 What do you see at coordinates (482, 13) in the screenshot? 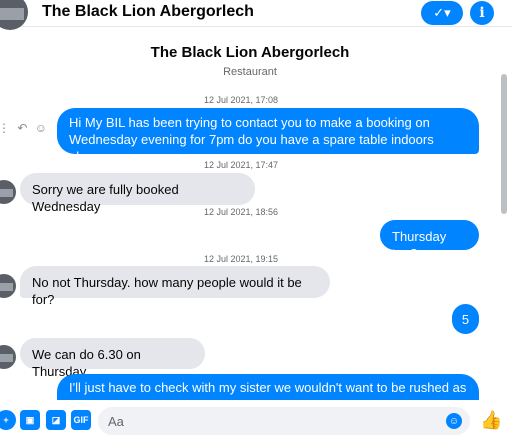
I see `info-icon: i` at bounding box center [482, 13].